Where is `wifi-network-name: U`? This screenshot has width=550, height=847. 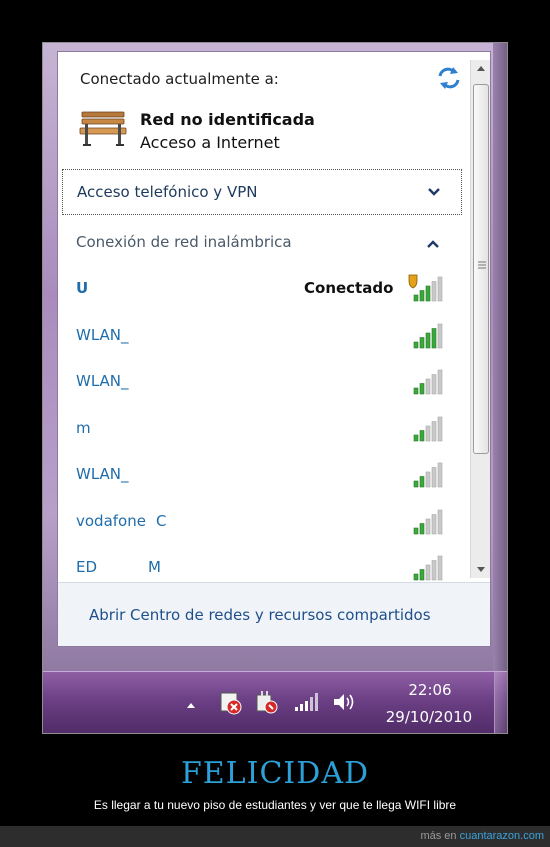 wifi-network-name: U is located at coordinates (82, 288).